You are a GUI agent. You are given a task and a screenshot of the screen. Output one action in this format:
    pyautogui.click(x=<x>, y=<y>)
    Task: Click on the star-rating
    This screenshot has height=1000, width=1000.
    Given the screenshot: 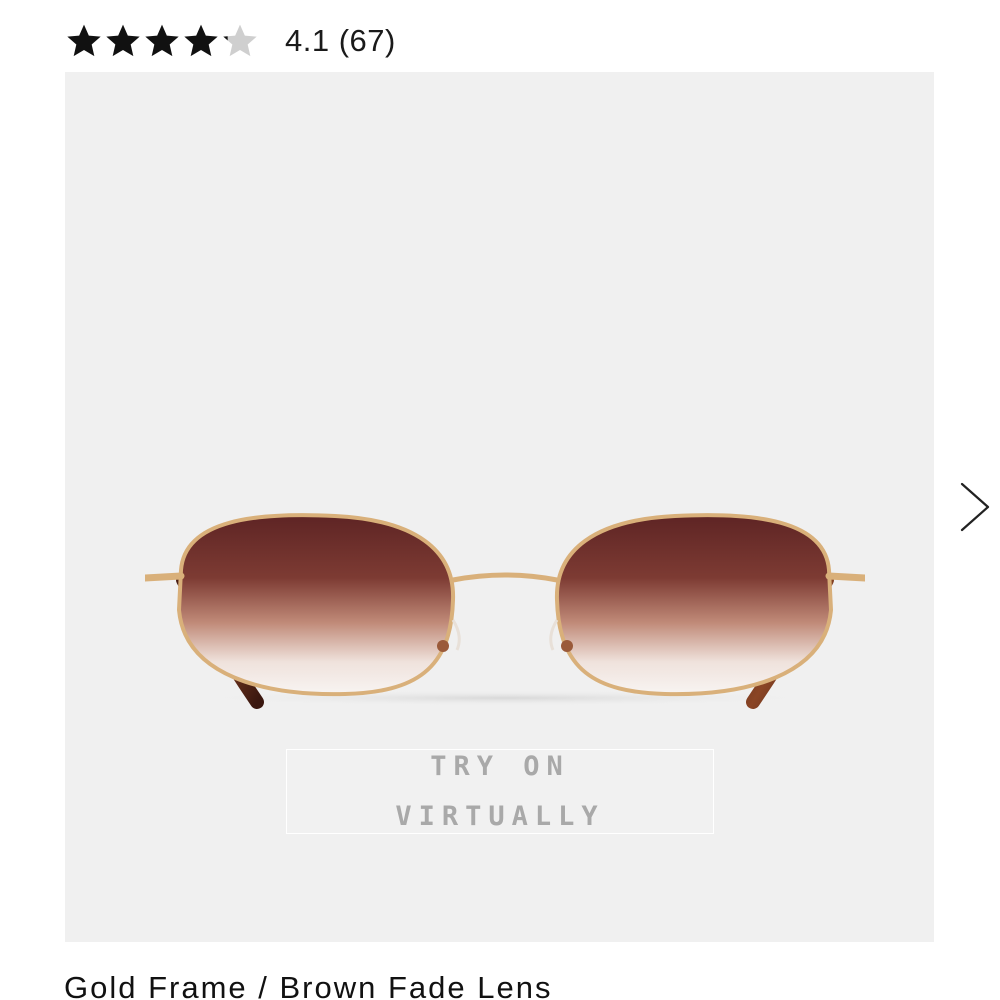 What is the action you would take?
    pyautogui.click(x=161, y=41)
    